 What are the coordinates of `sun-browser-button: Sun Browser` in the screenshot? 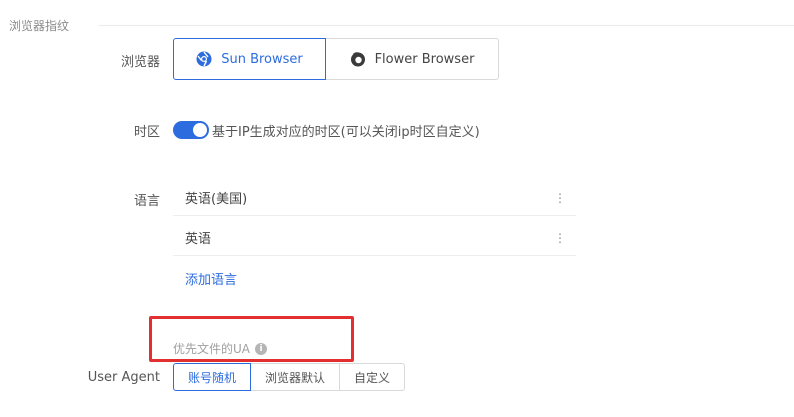 It's located at (249, 59).